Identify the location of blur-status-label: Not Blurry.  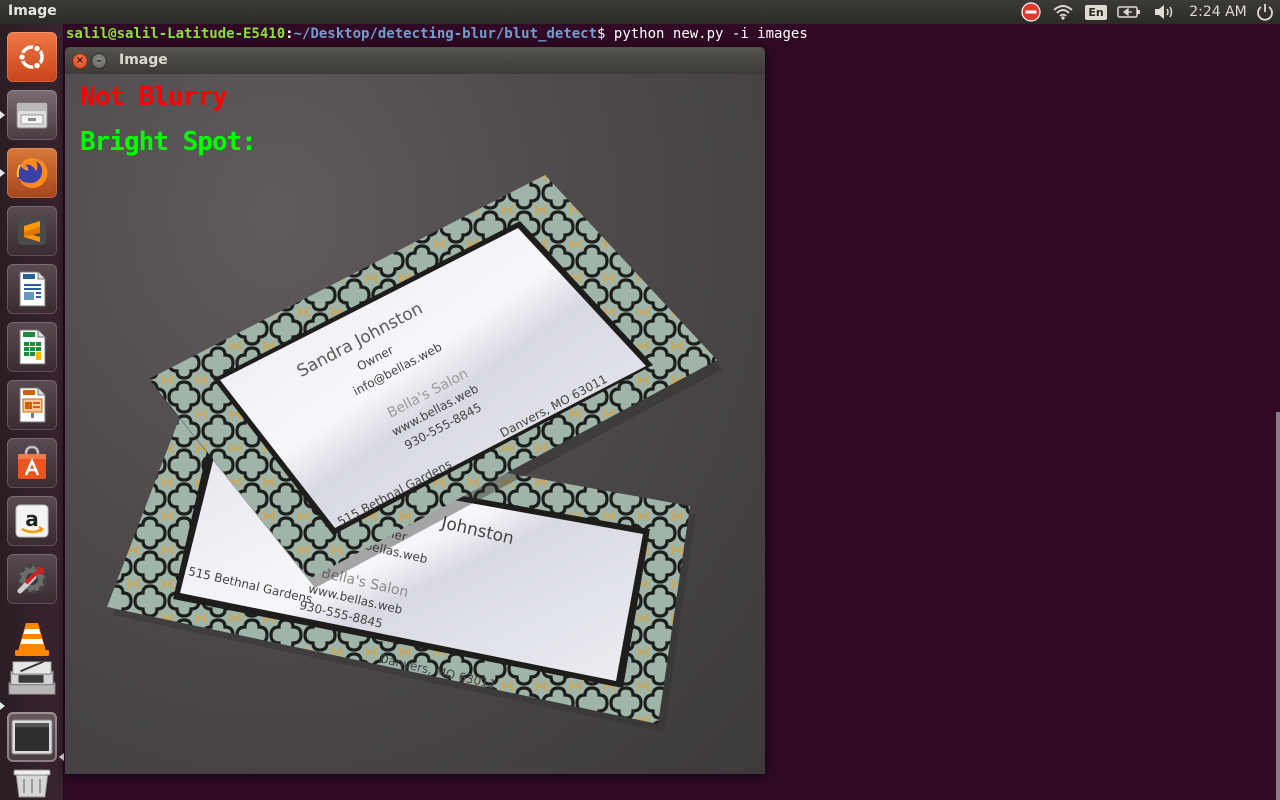
(154, 97).